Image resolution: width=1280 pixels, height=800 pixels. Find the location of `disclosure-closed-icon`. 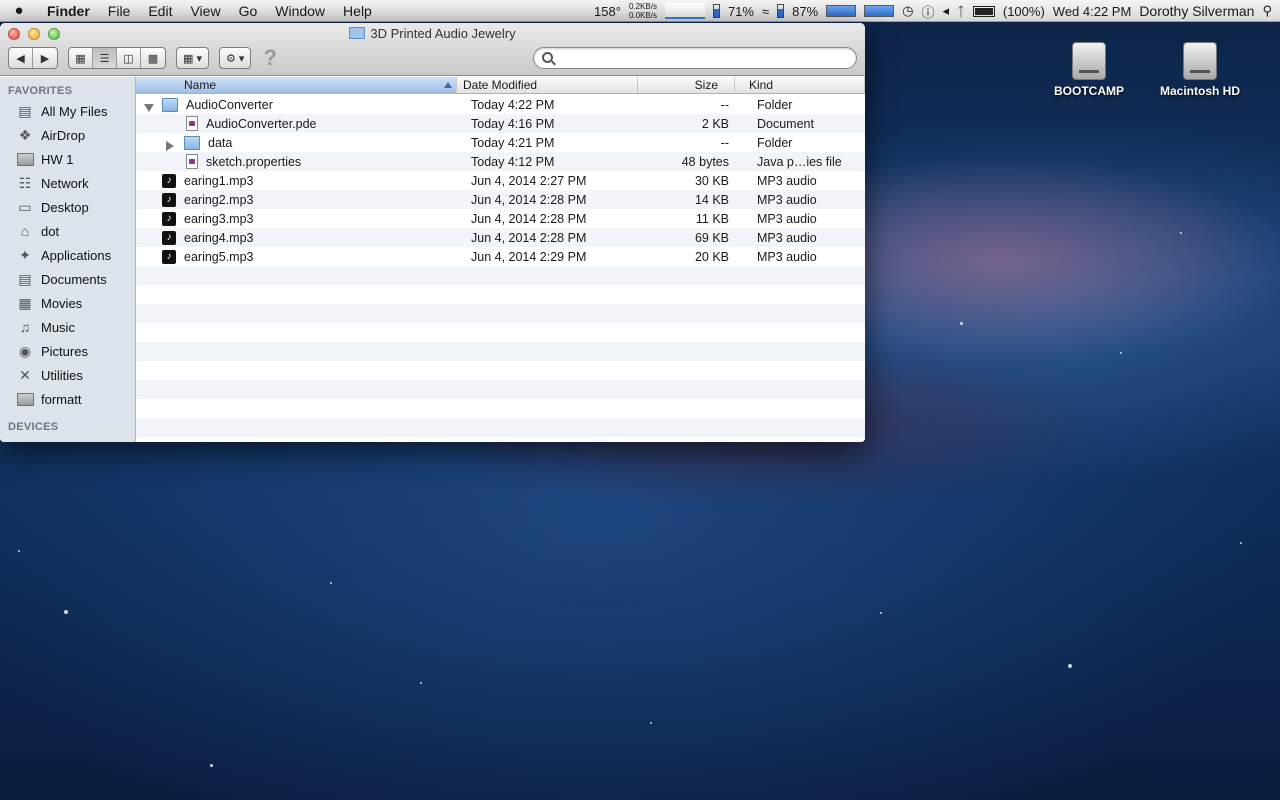

disclosure-closed-icon is located at coordinates (170, 145).